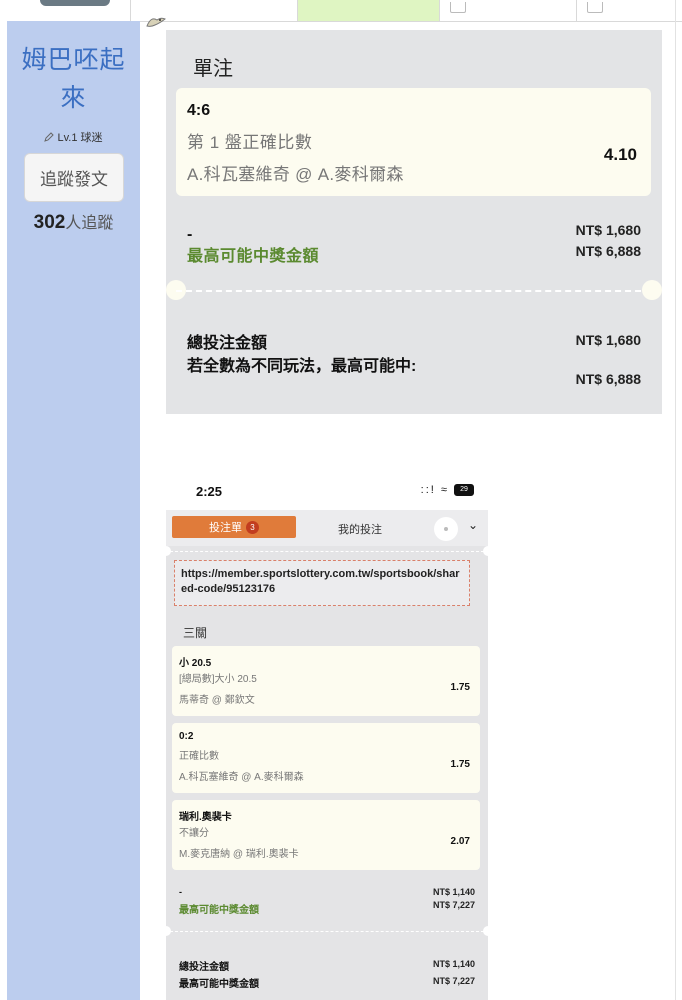 The height and width of the screenshot is (1000, 682). Describe the element at coordinates (74, 177) in the screenshot. I see `follow-button: 追蹤發文` at that location.